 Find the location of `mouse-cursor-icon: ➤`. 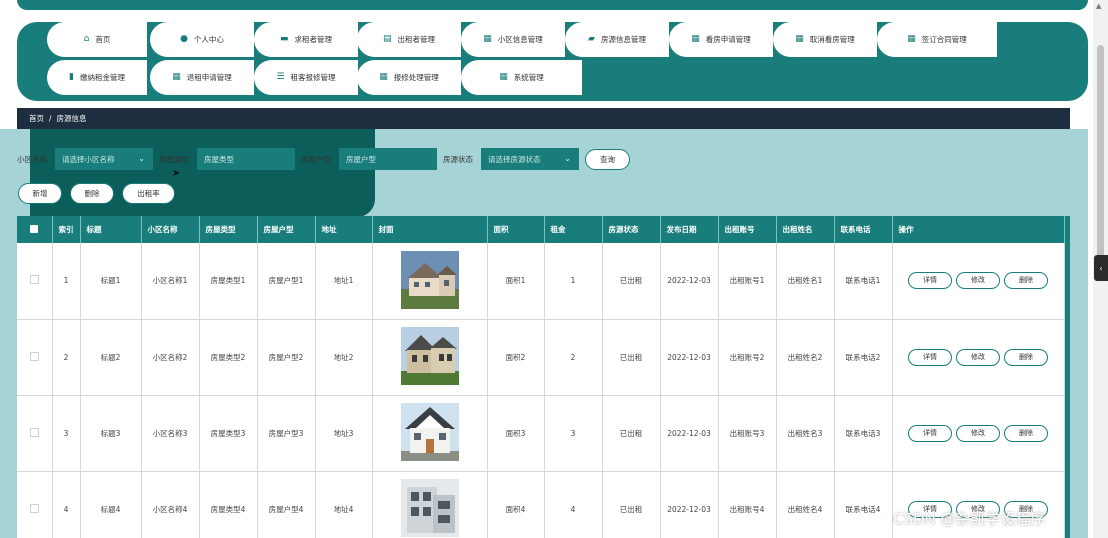

mouse-cursor-icon: ➤ is located at coordinates (176, 173).